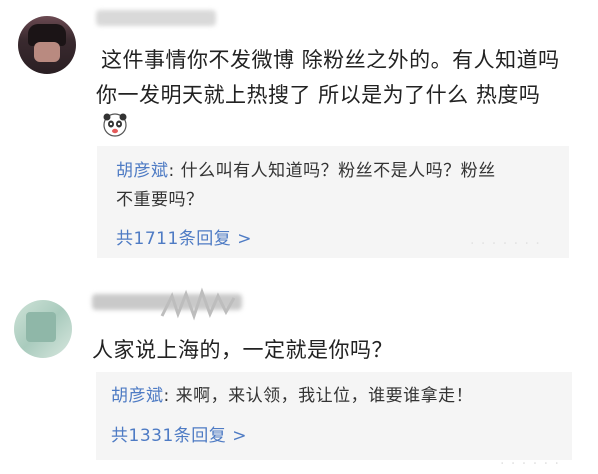 This screenshot has width=598, height=474. What do you see at coordinates (505, 244) in the screenshot?
I see `watermark: · · · · · · ·` at bounding box center [505, 244].